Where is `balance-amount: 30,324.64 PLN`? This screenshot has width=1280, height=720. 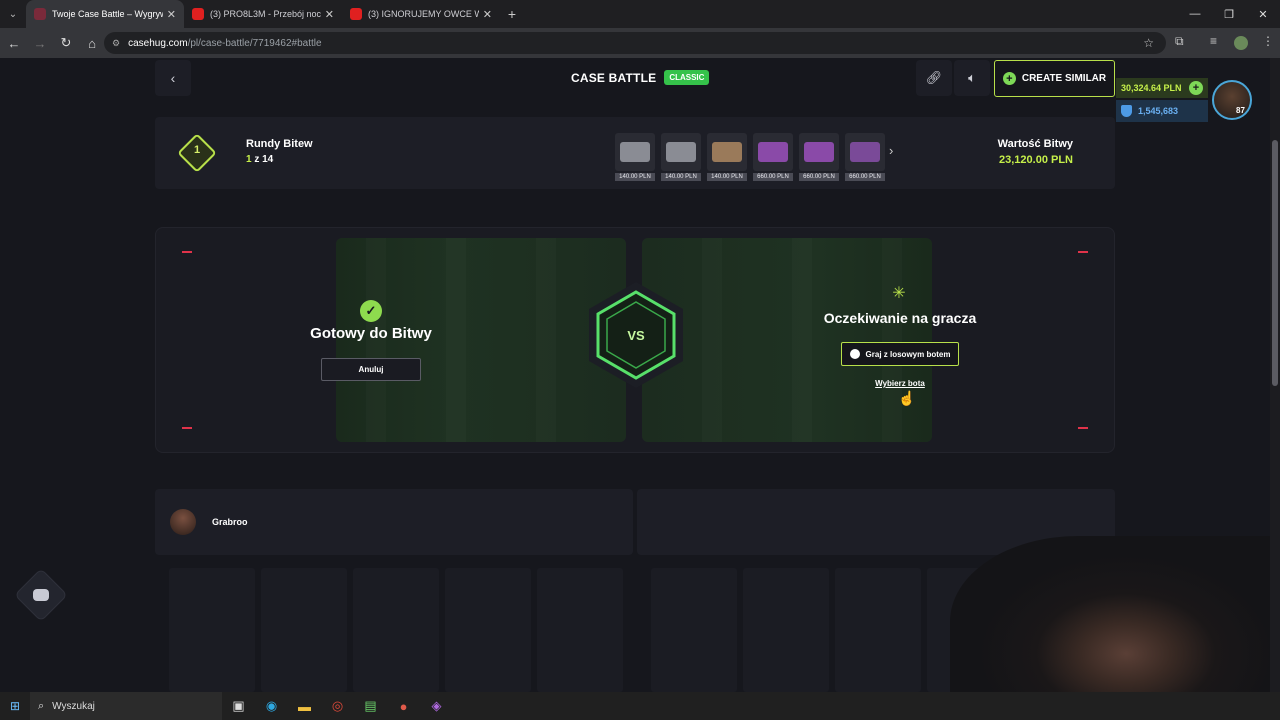 balance-amount: 30,324.64 PLN is located at coordinates (1151, 88).